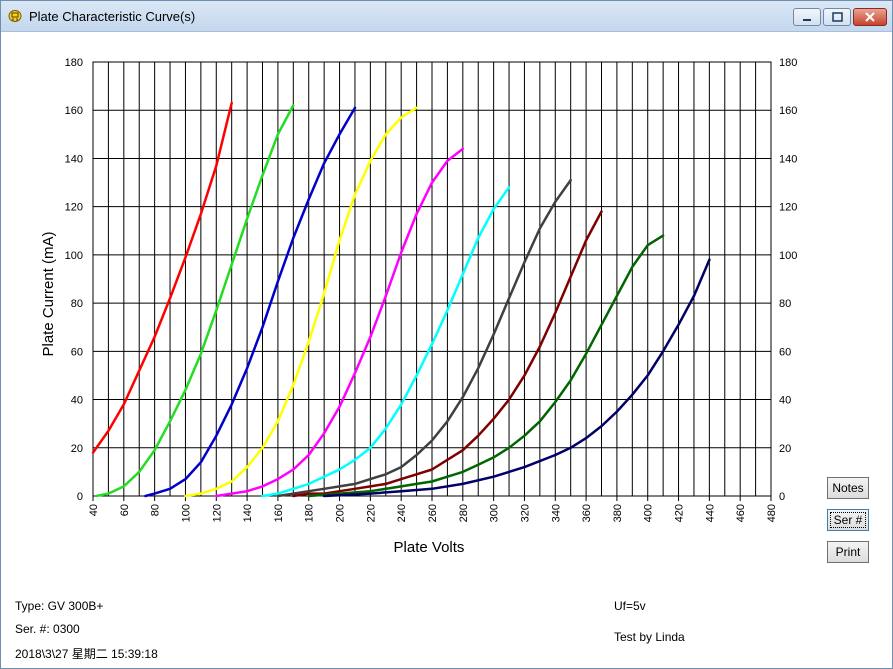 The width and height of the screenshot is (893, 669). Describe the element at coordinates (788, 159) in the screenshot. I see `y-tick-label-right: 140` at that location.